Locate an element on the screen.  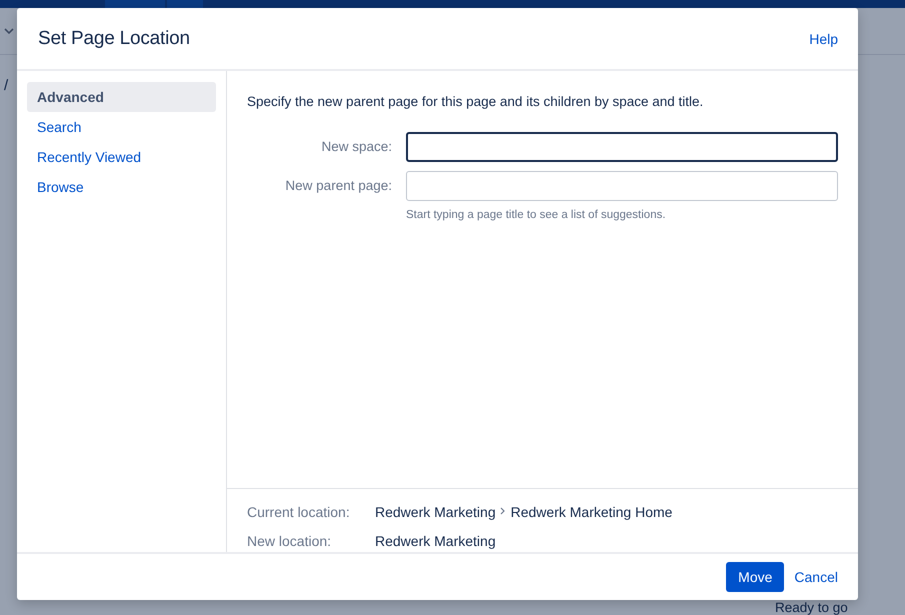
dialog-title: Set Page Location is located at coordinates (114, 39).